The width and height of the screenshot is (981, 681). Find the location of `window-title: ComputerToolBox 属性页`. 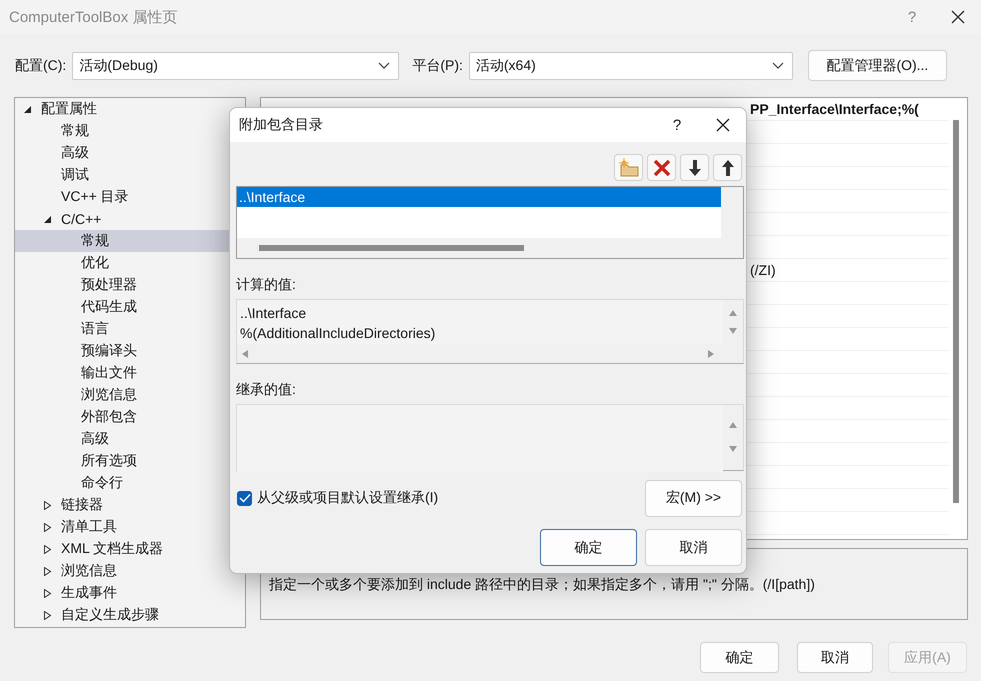

window-title: ComputerToolBox 属性页 is located at coordinates (93, 17).